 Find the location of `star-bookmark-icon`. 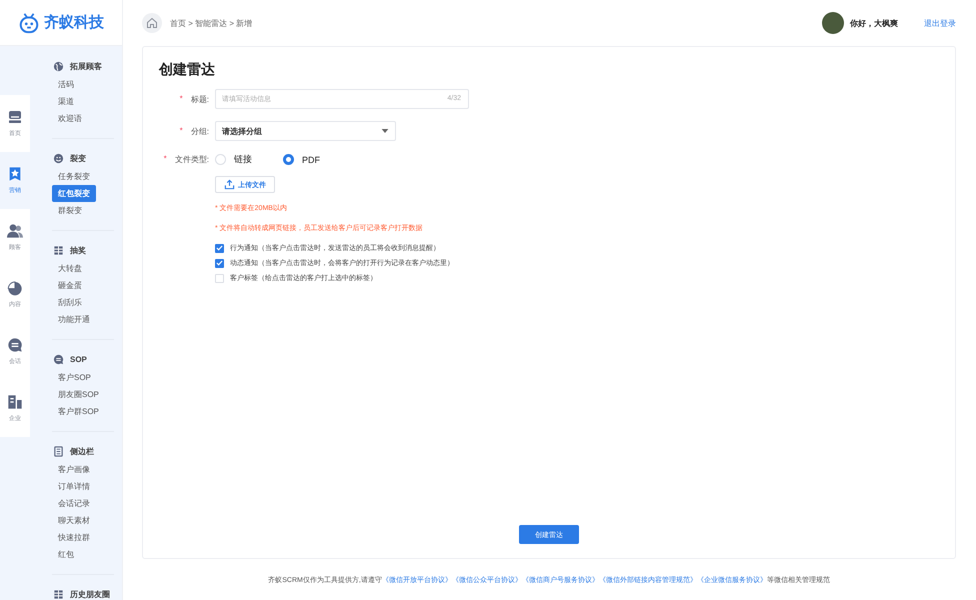

star-bookmark-icon is located at coordinates (15, 174).